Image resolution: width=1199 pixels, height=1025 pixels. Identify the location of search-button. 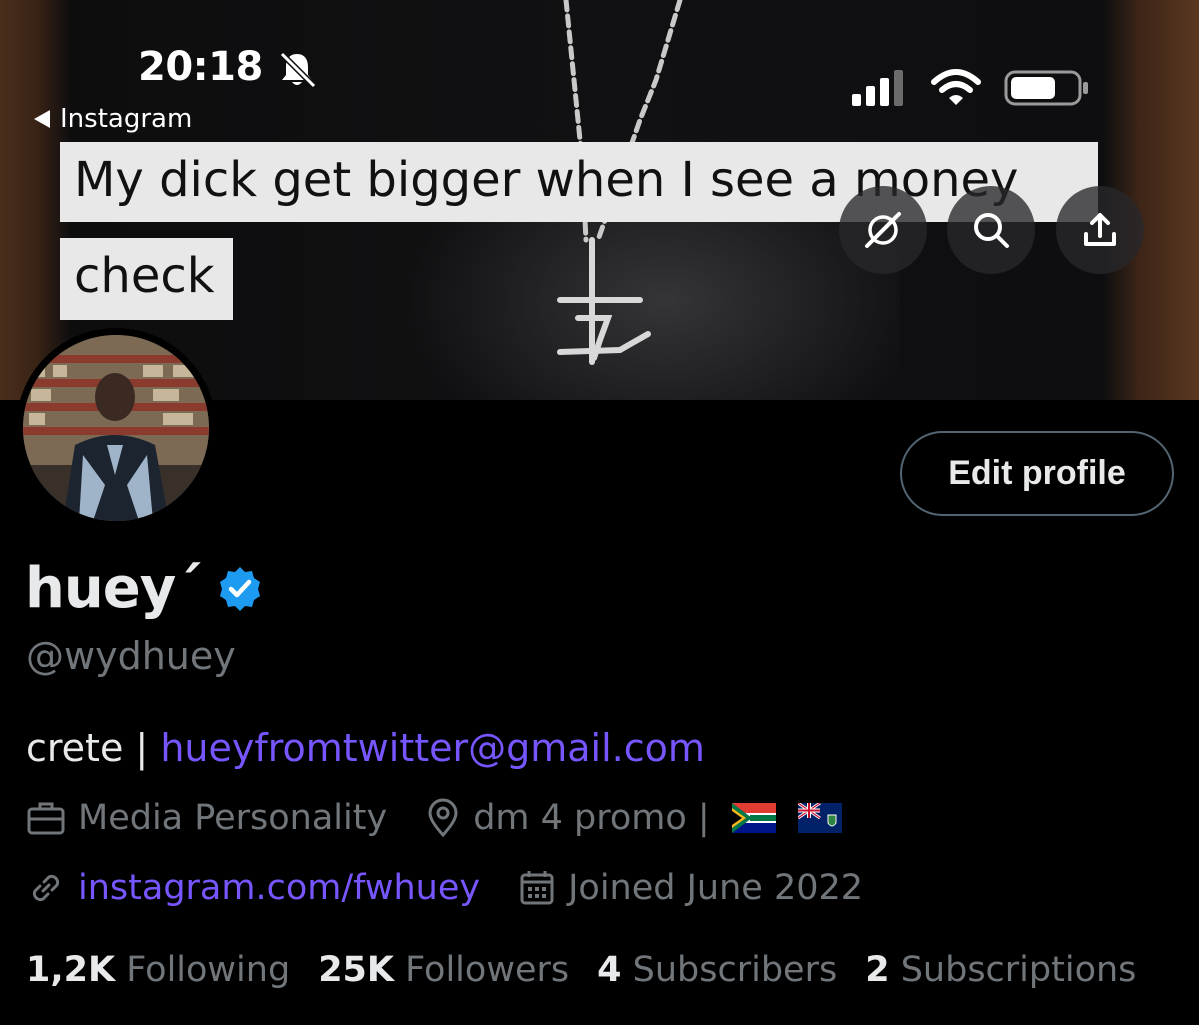
(991, 230).